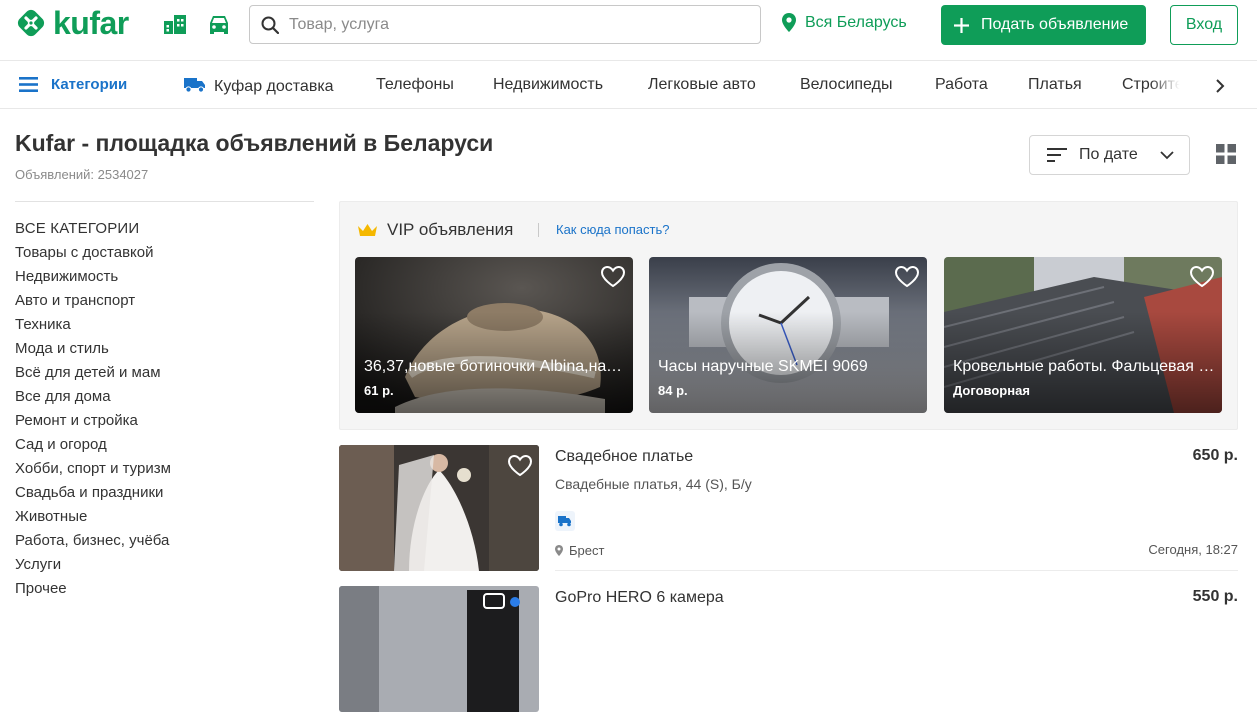 The height and width of the screenshot is (712, 1257). Describe the element at coordinates (91, 23) in the screenshot. I see `logo-text: kufar` at that location.